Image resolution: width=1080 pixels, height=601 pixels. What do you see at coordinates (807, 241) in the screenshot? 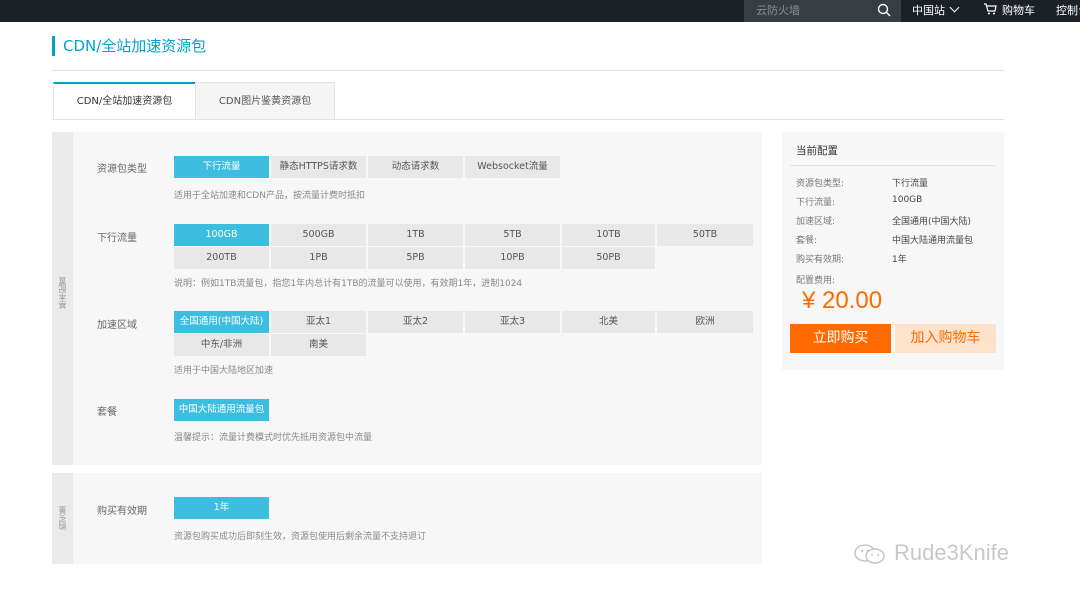
I see `config-key: 套餐:` at bounding box center [807, 241].